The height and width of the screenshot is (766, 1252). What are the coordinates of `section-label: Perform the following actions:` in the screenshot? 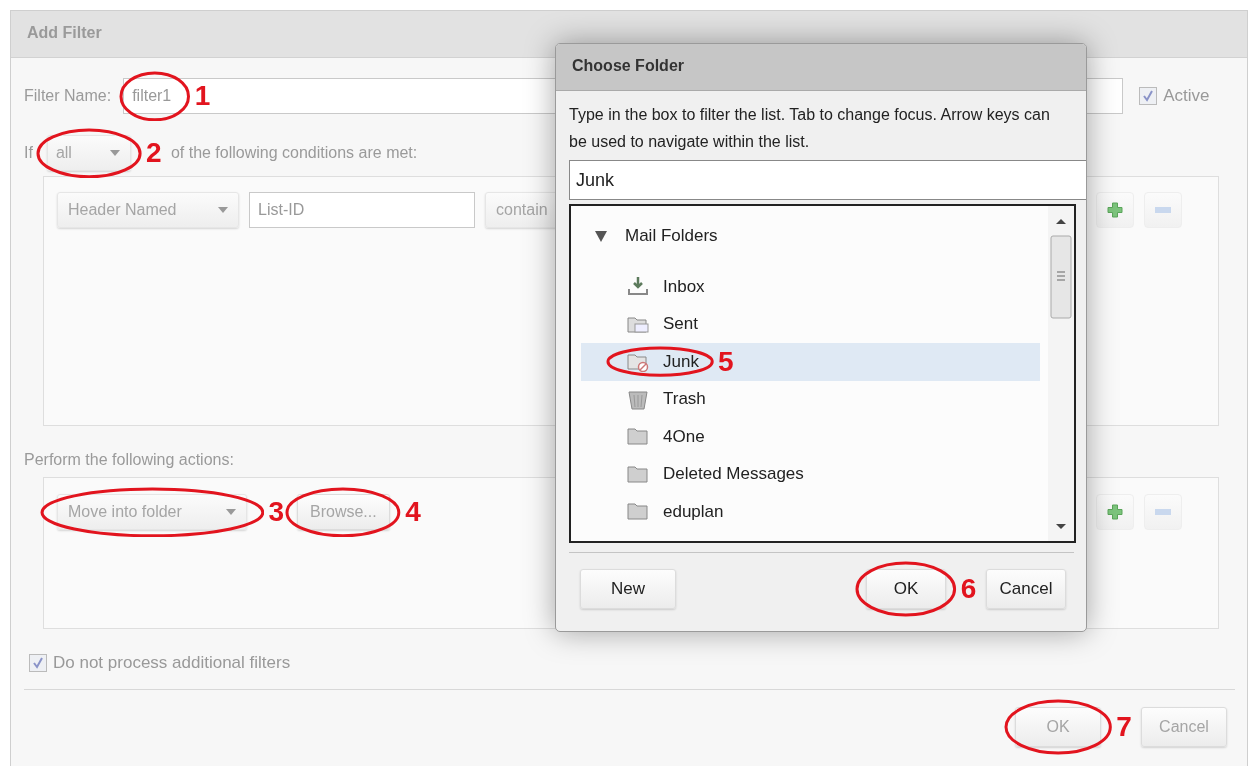 It's located at (129, 460).